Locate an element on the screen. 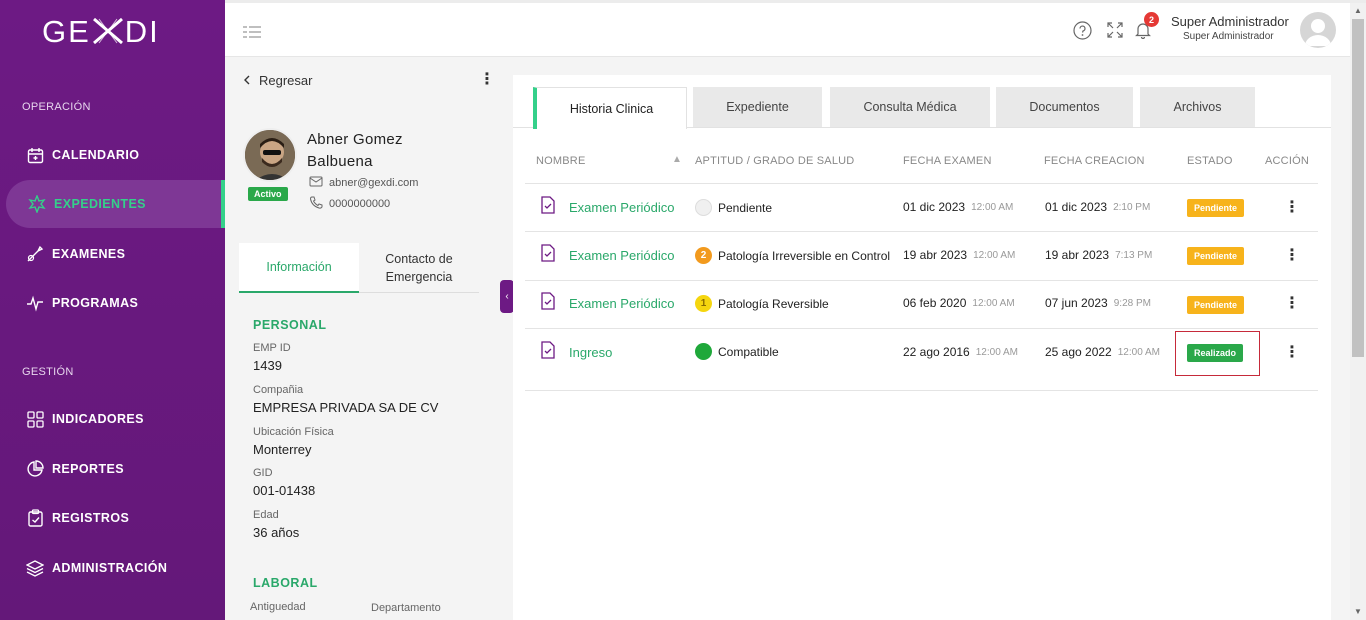 The height and width of the screenshot is (620, 1366). tab-expediente: Expediente is located at coordinates (757, 107).